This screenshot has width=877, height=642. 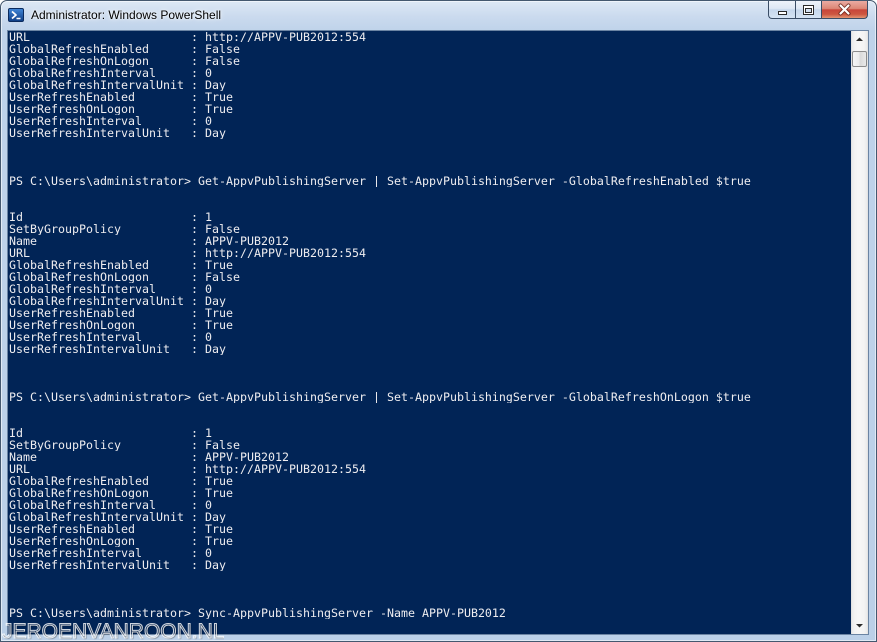 I want to click on close-button, so click(x=844, y=10).